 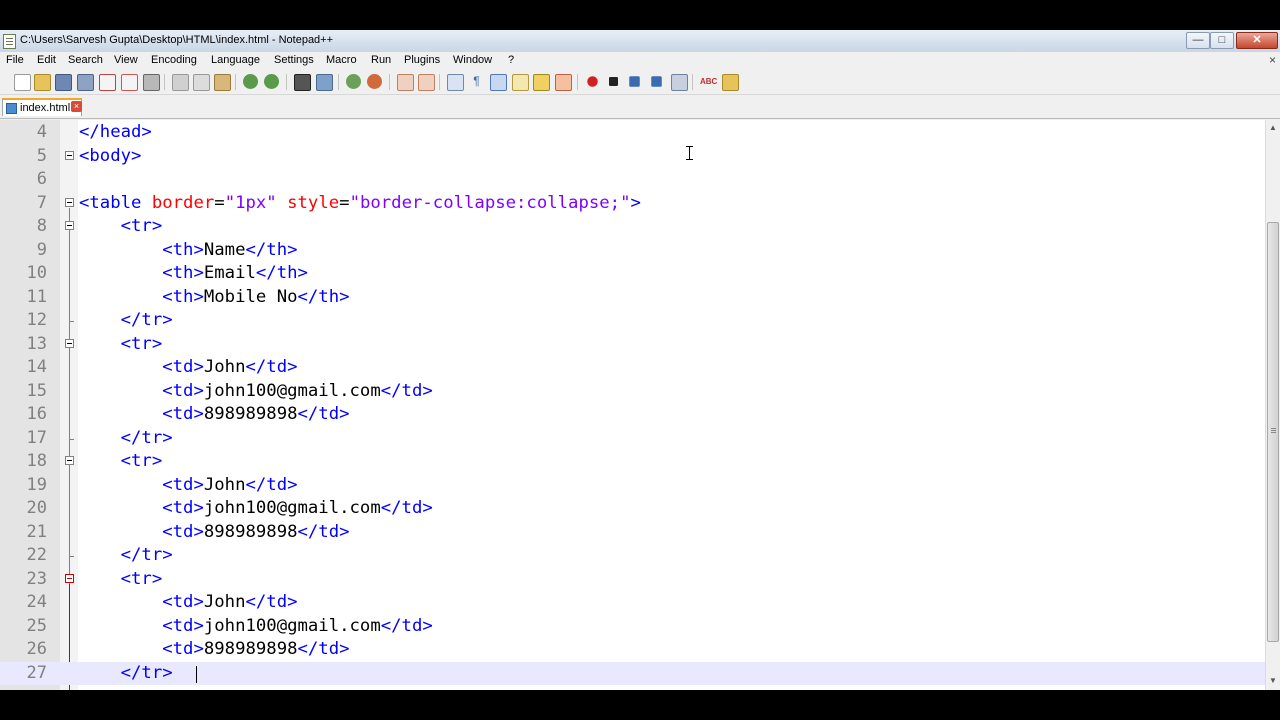 What do you see at coordinates (222, 82) in the screenshot?
I see `paste-icon` at bounding box center [222, 82].